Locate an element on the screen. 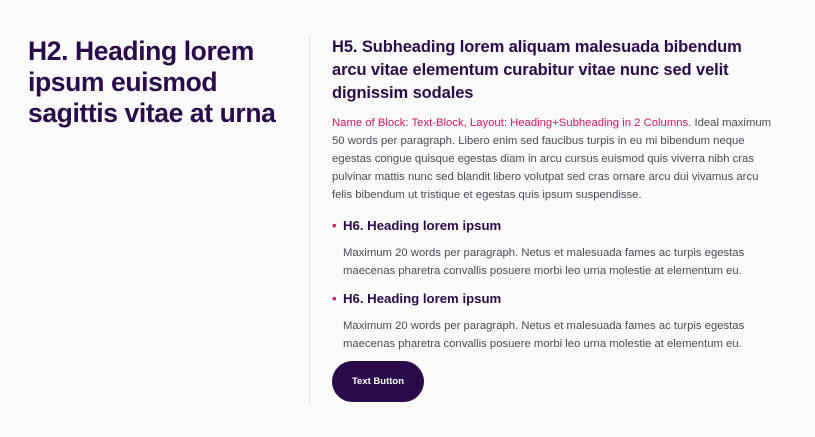 The width and height of the screenshot is (815, 437). text-button: Text Button is located at coordinates (378, 381).